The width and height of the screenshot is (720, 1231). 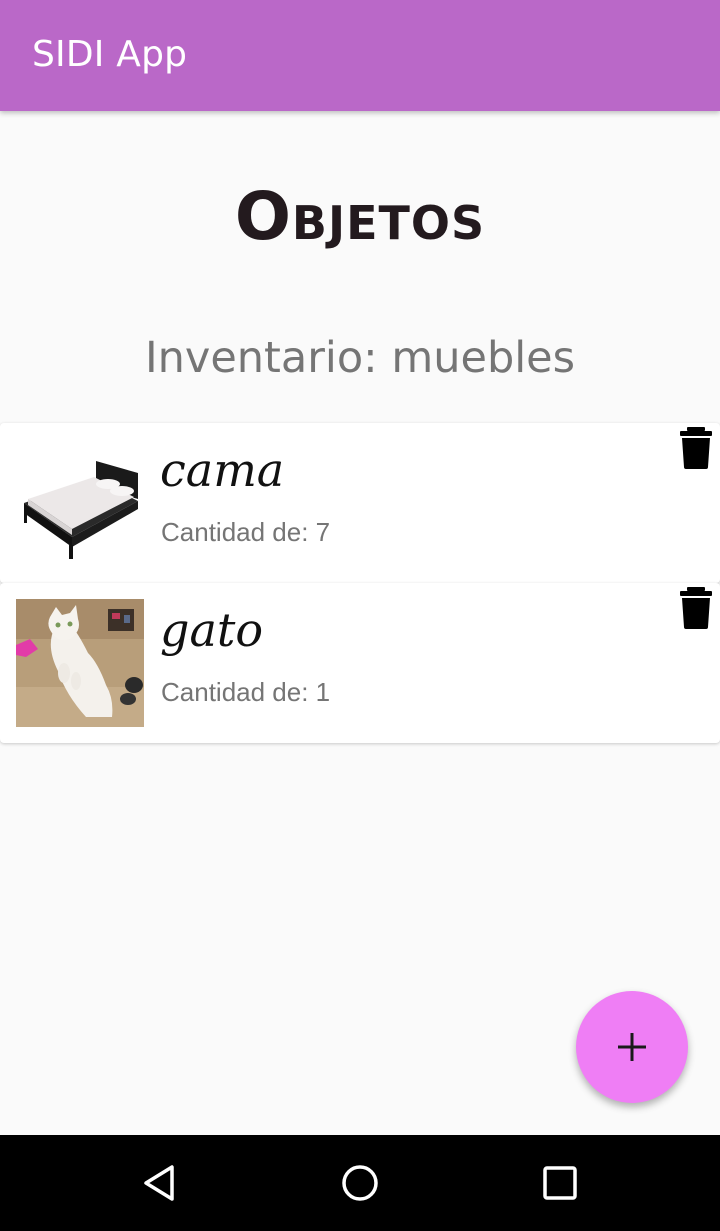 What do you see at coordinates (80, 503) in the screenshot?
I see `bed-image` at bounding box center [80, 503].